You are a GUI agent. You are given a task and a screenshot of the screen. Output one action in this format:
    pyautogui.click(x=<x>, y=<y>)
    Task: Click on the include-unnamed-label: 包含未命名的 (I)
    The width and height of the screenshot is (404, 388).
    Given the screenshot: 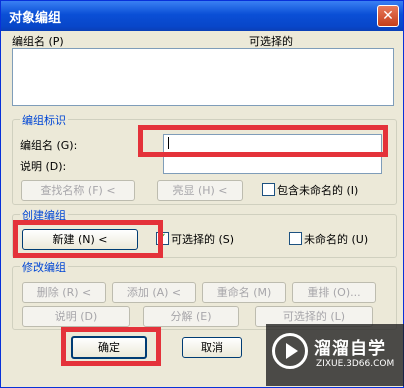 What is the action you would take?
    pyautogui.click(x=318, y=190)
    